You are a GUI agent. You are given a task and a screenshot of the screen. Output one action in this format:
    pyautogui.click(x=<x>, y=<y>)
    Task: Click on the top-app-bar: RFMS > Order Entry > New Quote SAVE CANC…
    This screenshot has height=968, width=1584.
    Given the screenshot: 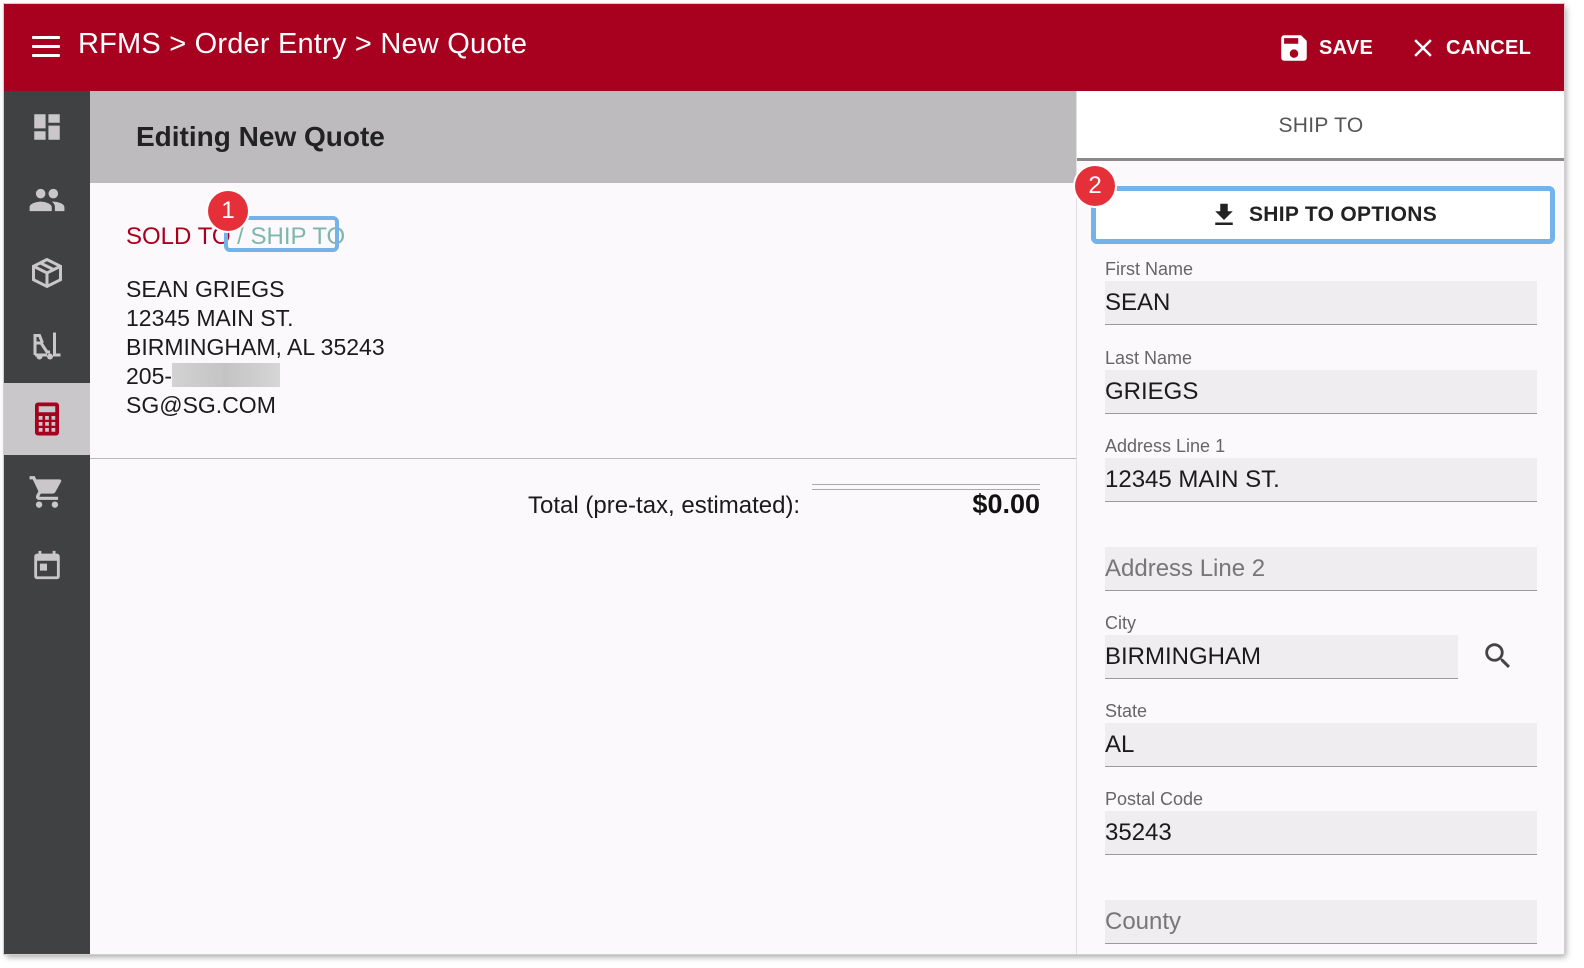 What is the action you would take?
    pyautogui.click(x=784, y=47)
    